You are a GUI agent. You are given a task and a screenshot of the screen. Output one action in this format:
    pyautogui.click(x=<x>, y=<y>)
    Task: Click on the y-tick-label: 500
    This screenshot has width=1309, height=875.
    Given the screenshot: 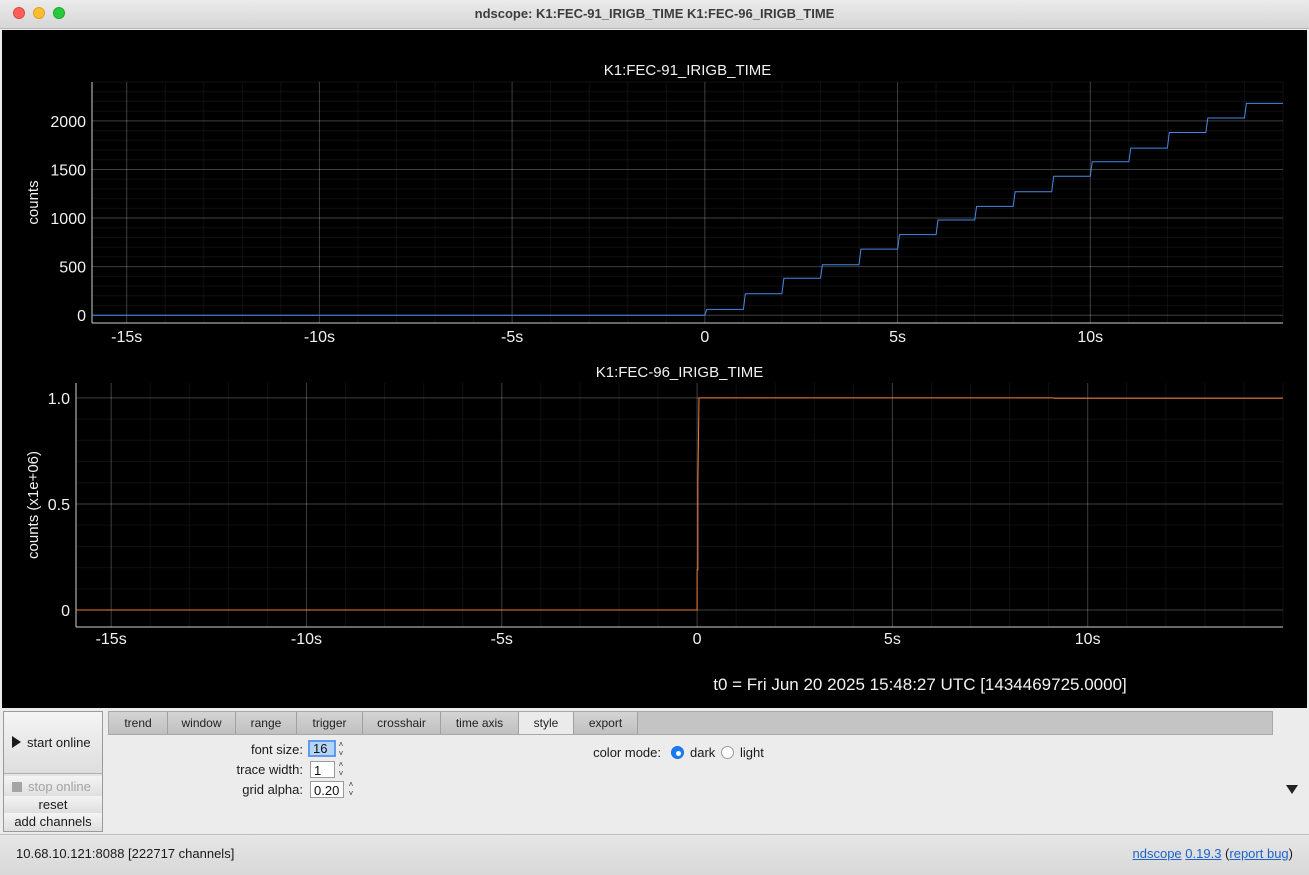 What is the action you would take?
    pyautogui.click(x=72, y=268)
    